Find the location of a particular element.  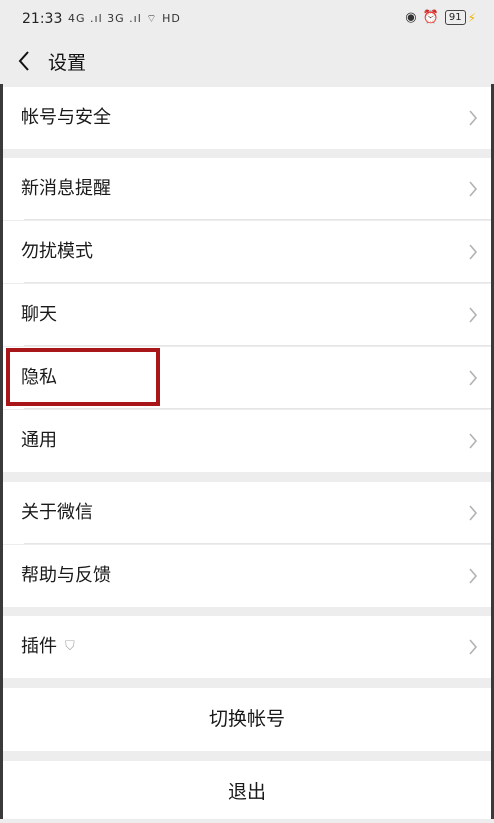

highlight-box is located at coordinates (83, 377).